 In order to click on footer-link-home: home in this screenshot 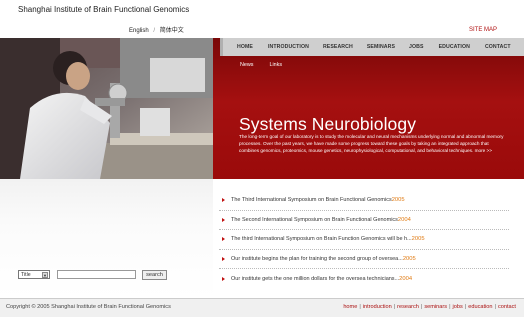, I will do `click(350, 307)`.